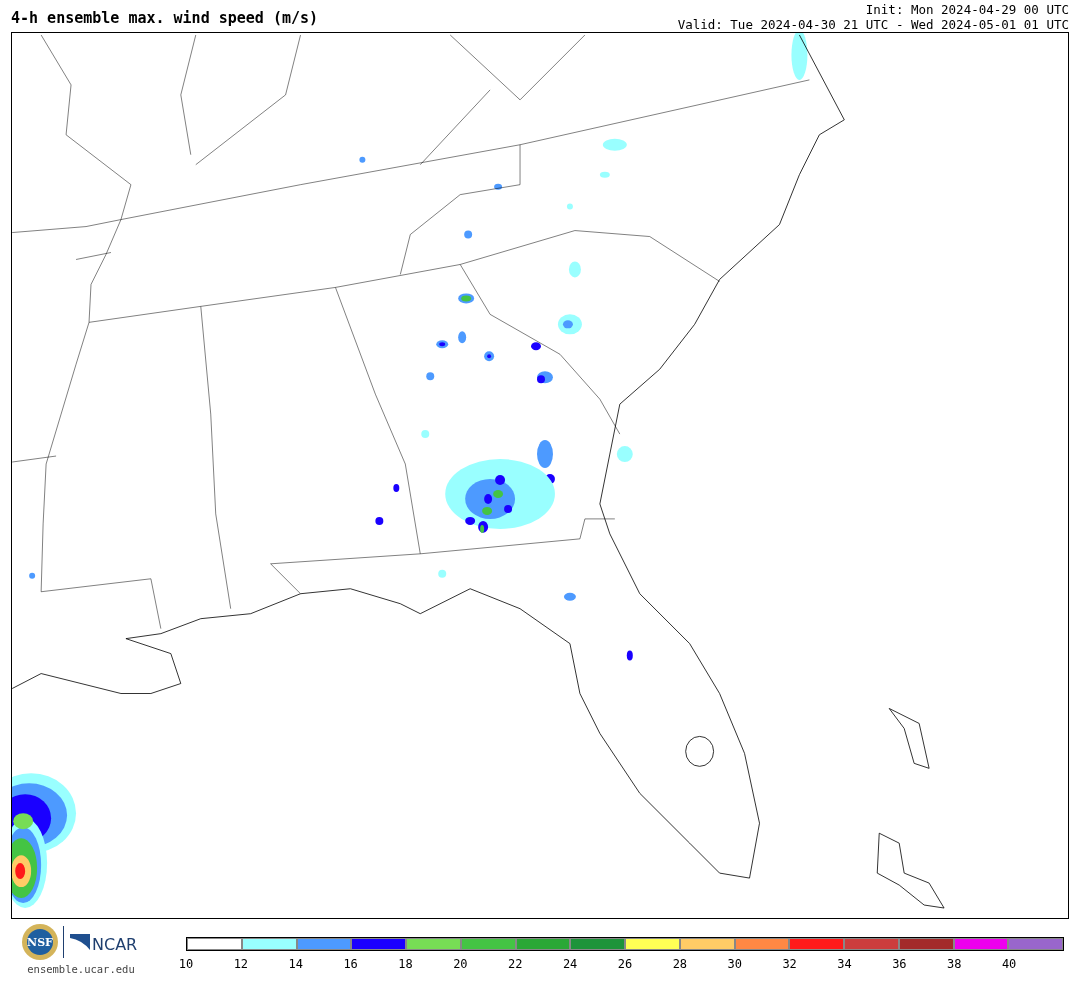 Image resolution: width=1080 pixels, height=988 pixels. I want to click on colorbar-tick-label: 40, so click(1009, 964).